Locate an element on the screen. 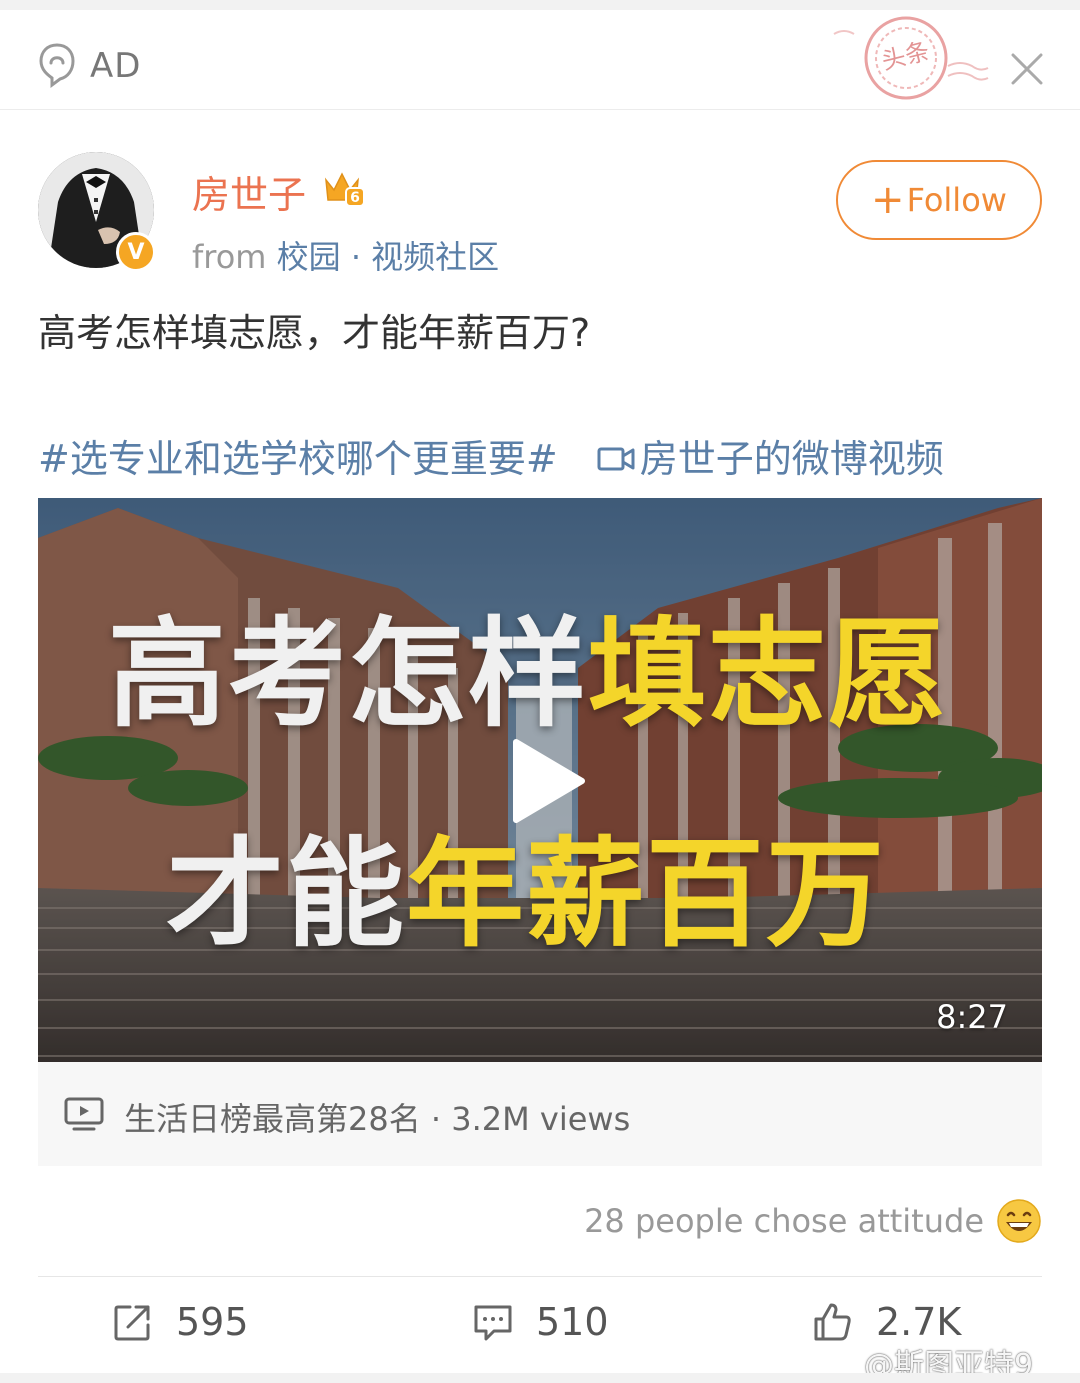  ad-header: AD 头条 is located at coordinates (540, 60).